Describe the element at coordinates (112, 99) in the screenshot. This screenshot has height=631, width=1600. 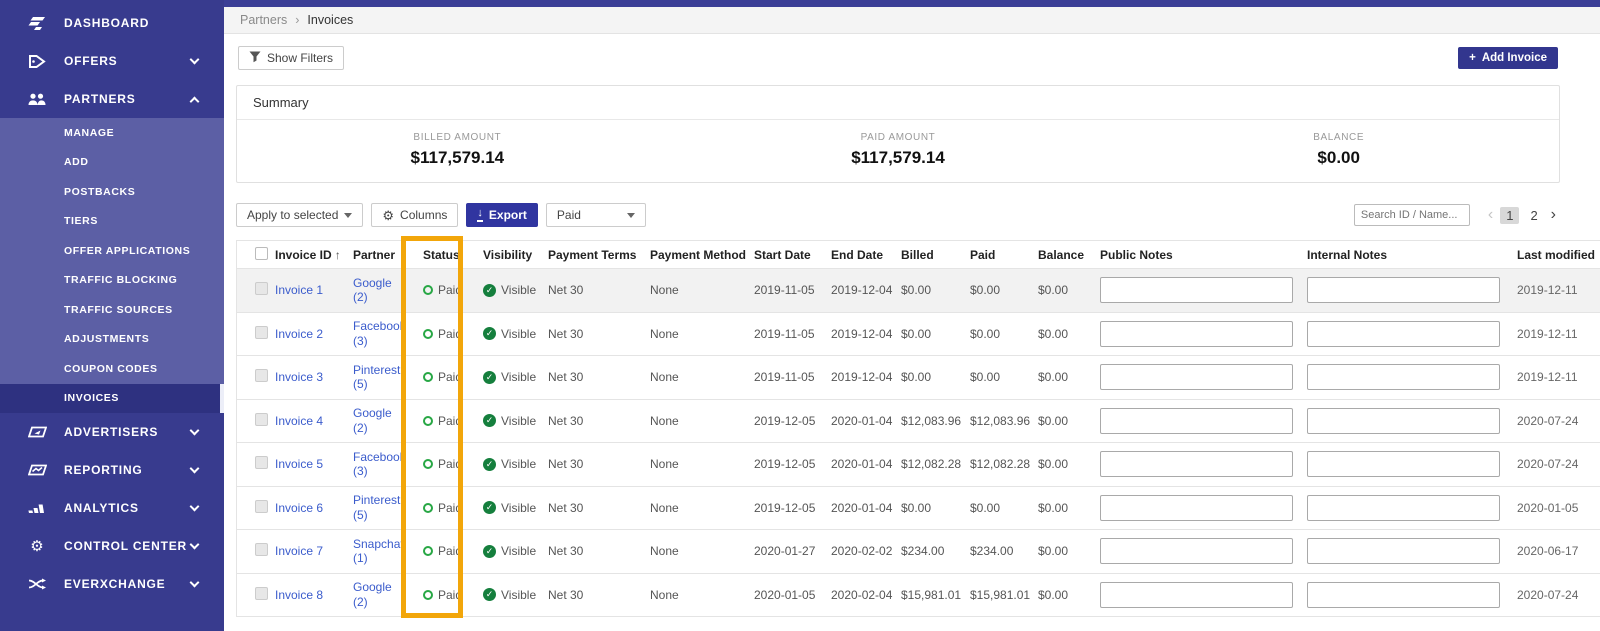
I see `sidebar-item-partners: PARTNERS` at that location.